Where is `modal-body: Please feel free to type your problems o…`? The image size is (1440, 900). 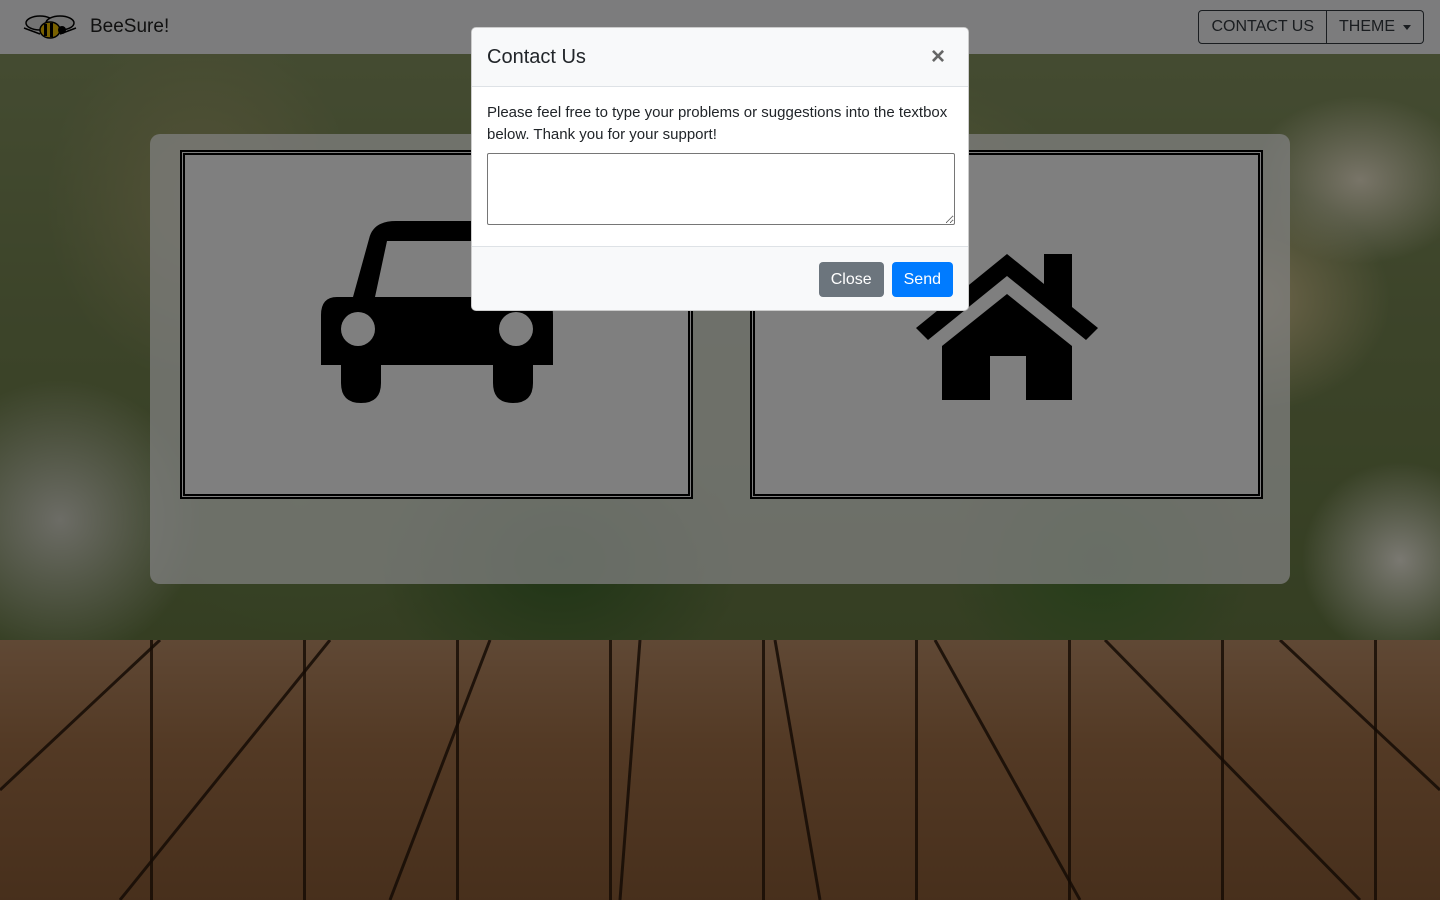 modal-body: Please feel free to type your problems o… is located at coordinates (720, 168).